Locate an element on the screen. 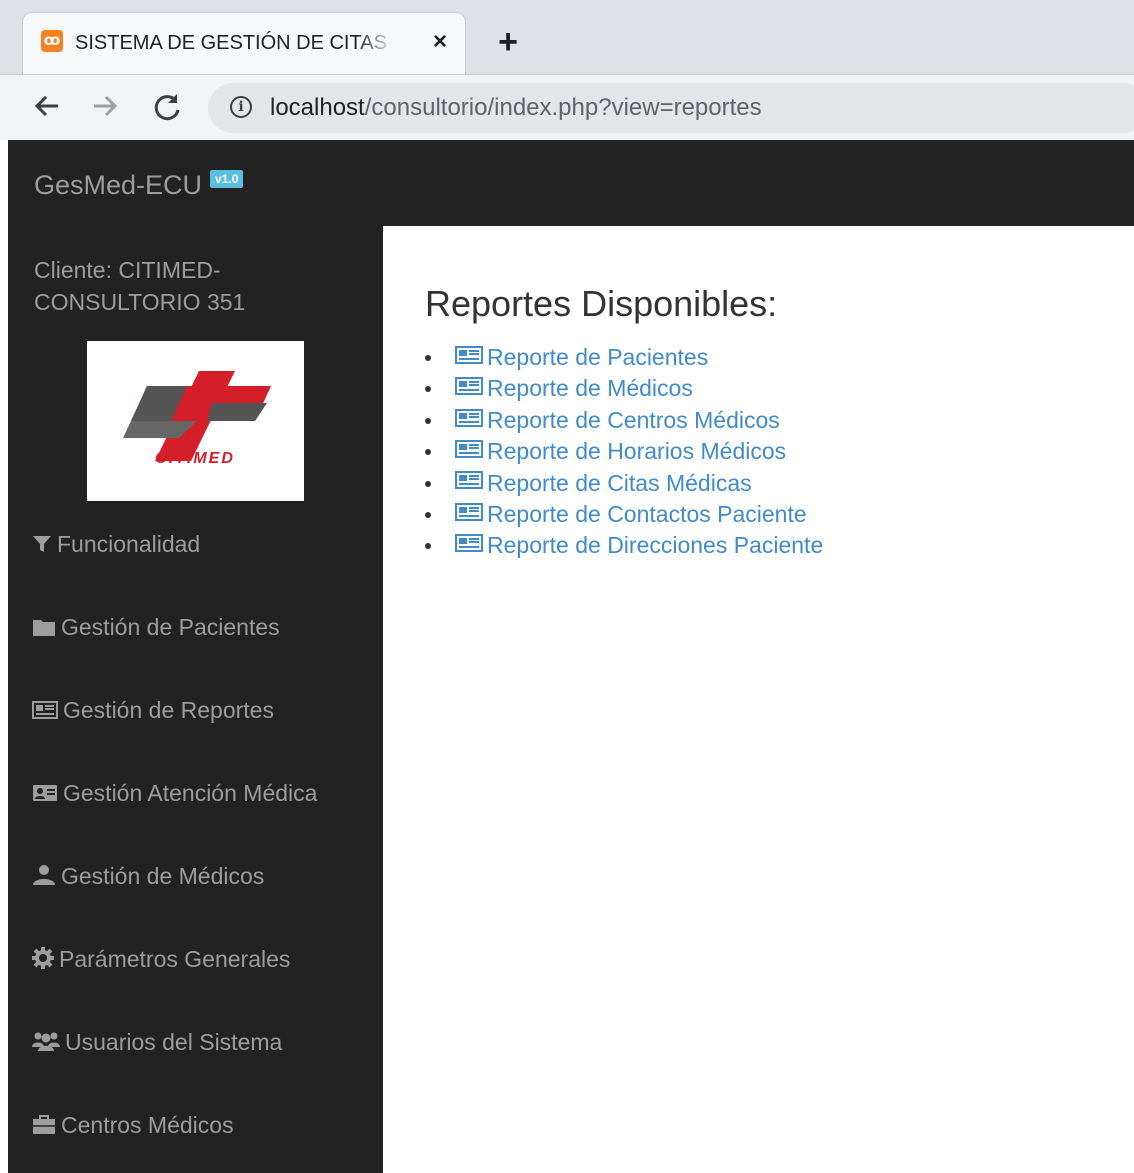  report-link-label: Reporte de Médicos is located at coordinates (590, 388).